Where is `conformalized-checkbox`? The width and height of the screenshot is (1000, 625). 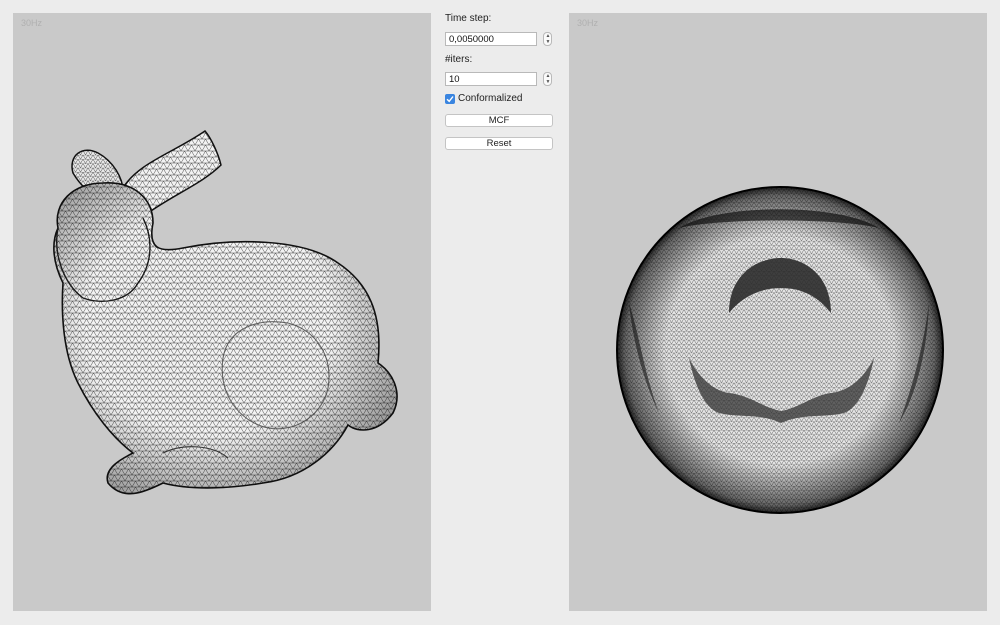 conformalized-checkbox is located at coordinates (450, 99).